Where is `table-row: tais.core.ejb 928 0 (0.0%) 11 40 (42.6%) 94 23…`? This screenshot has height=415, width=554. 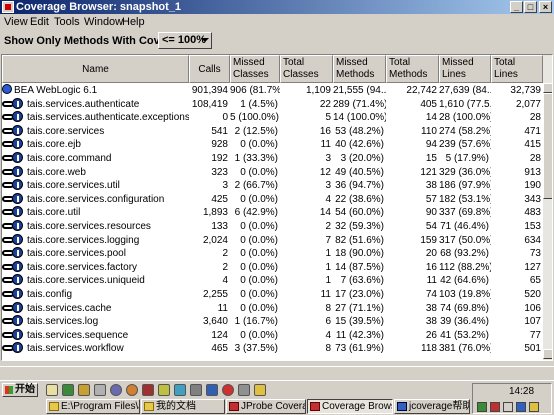 table-row: tais.core.ejb 928 0 (0.0%) 11 40 (42.6%) 94 23… is located at coordinates (272, 145).